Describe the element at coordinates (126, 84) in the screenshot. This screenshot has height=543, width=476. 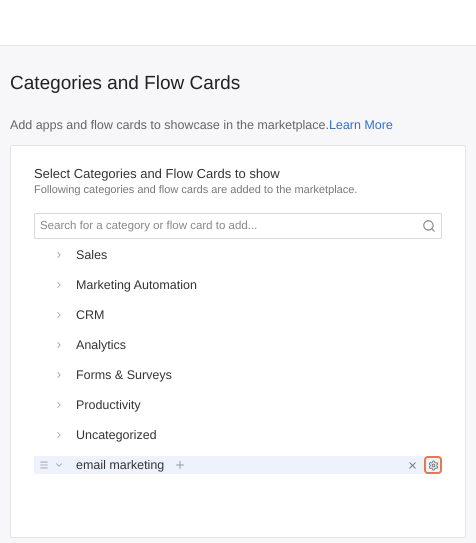
I see `page-title: Categories and Flow Cards` at that location.